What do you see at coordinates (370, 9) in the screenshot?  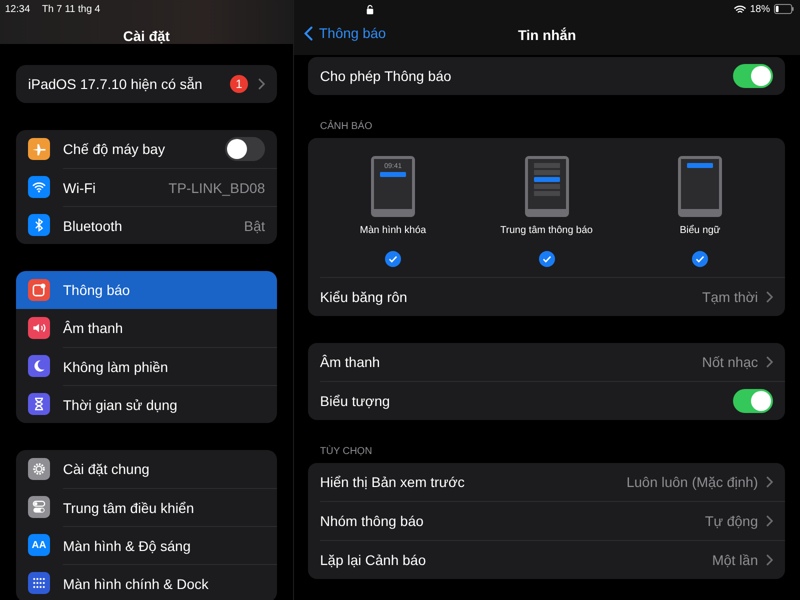 I see `lock-icon` at bounding box center [370, 9].